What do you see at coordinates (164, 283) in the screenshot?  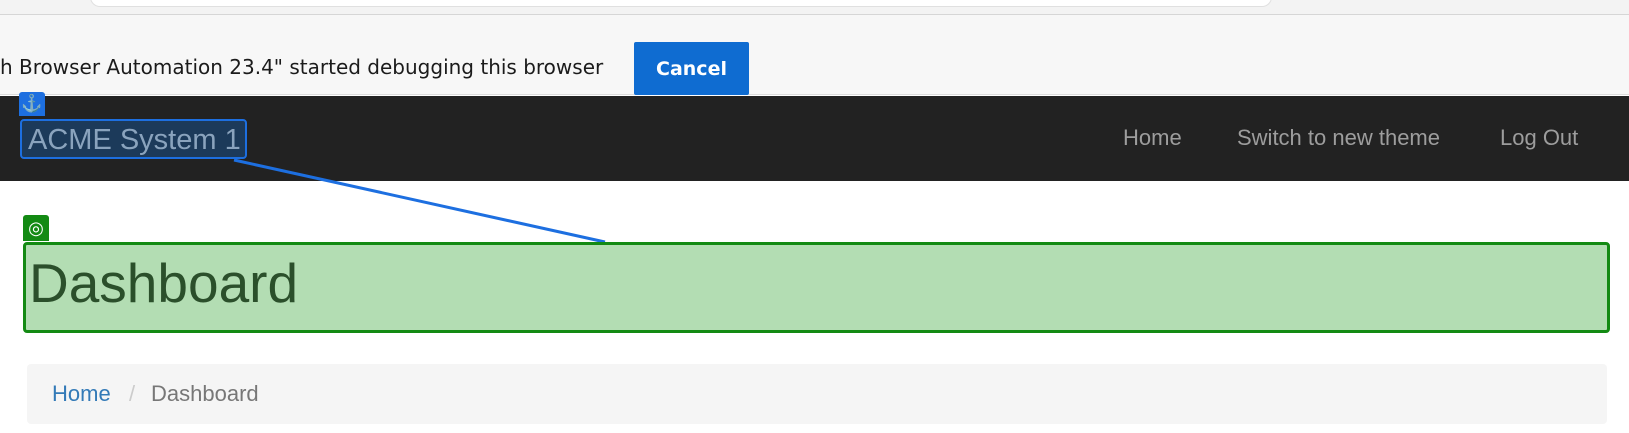 I see `page-title-text: Dashboard` at bounding box center [164, 283].